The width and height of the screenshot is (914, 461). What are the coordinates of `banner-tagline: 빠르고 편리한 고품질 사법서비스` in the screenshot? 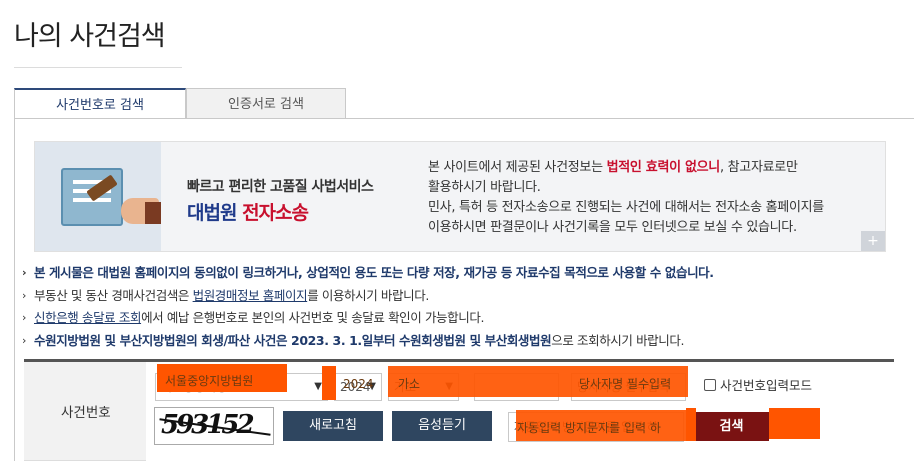 It's located at (280, 187).